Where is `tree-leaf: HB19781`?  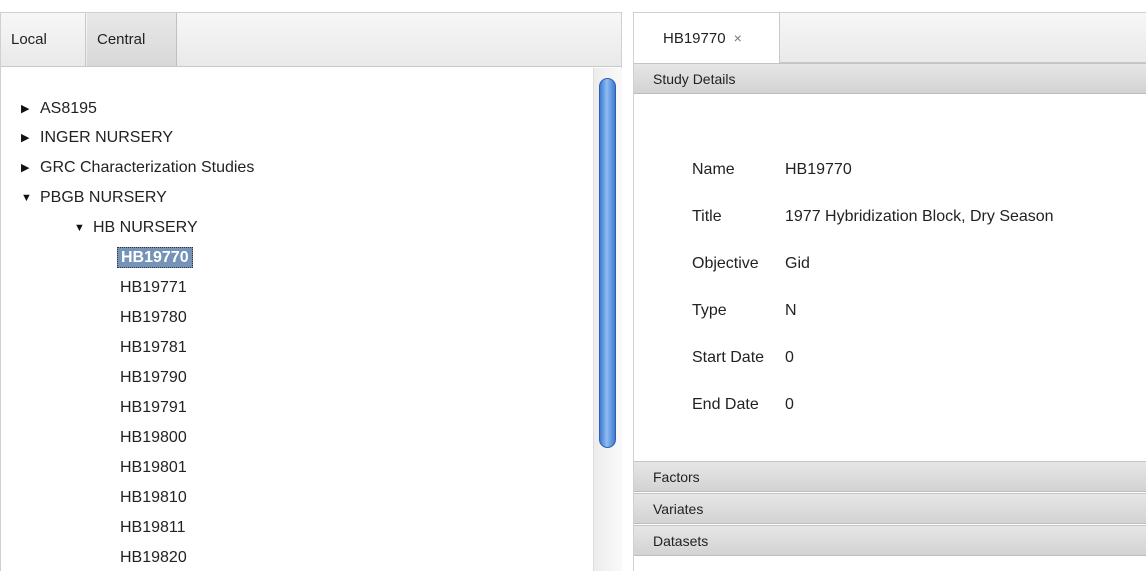
tree-leaf: HB19781 is located at coordinates (153, 348).